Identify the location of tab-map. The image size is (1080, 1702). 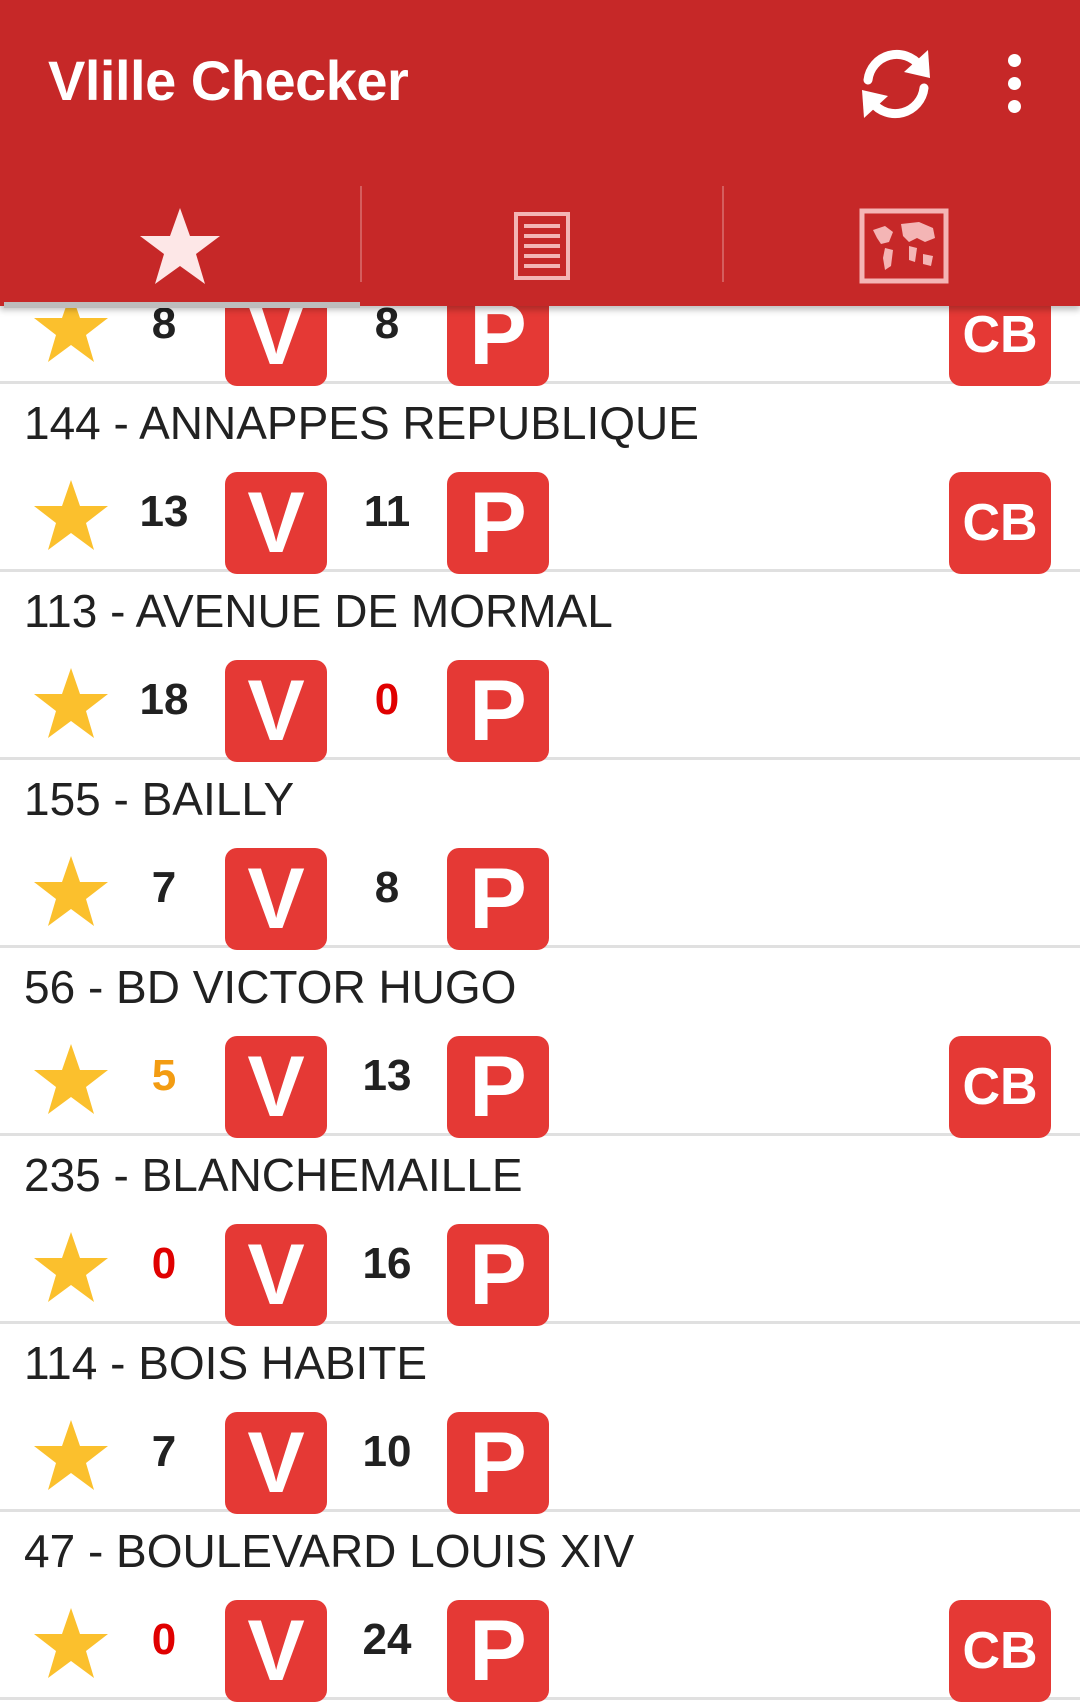
(902, 246).